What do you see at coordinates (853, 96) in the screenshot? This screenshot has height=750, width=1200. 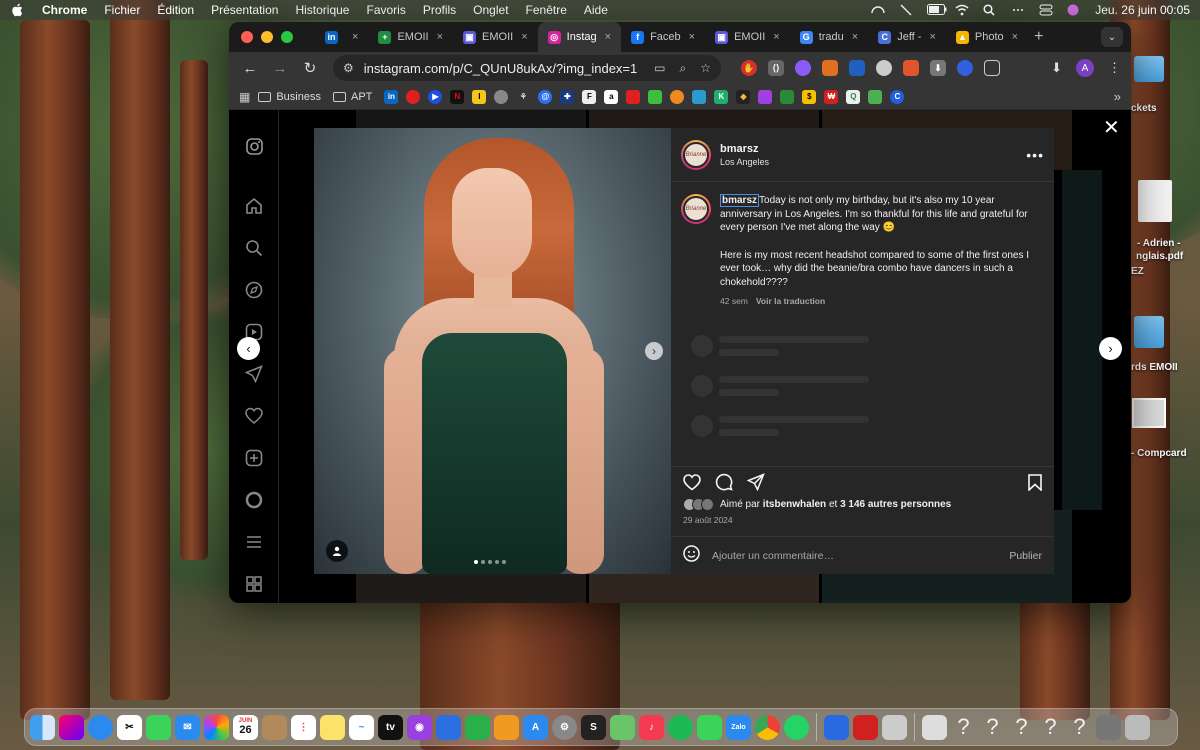 I see `bookmark-square-icon: Q` at bounding box center [853, 96].